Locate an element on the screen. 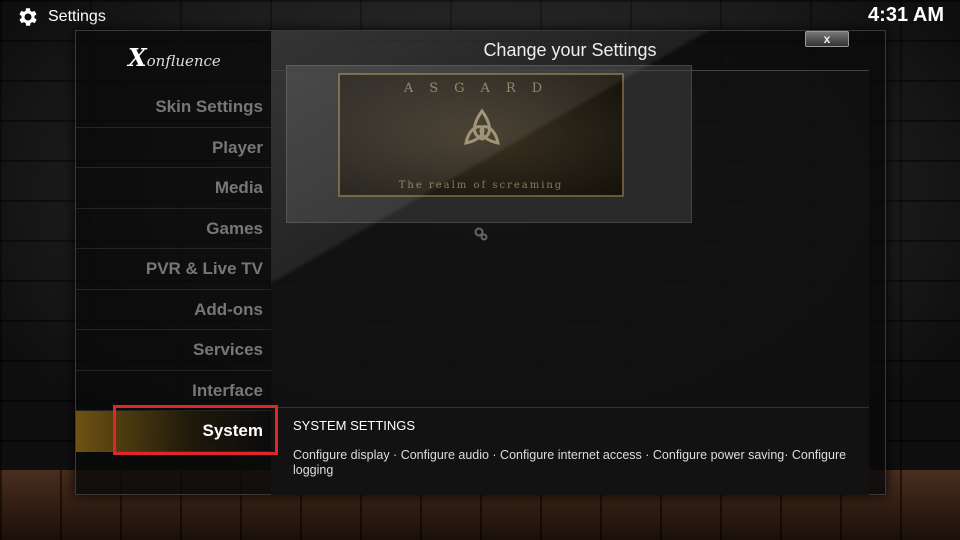 The image size is (960, 540). preview-image: ASGARD The realm of screaming is located at coordinates (481, 135).